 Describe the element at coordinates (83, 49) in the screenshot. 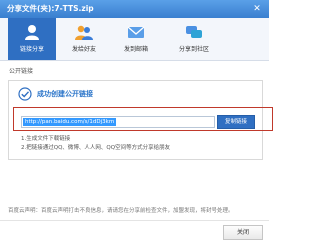

I see `tab-label: 发给好友` at that location.